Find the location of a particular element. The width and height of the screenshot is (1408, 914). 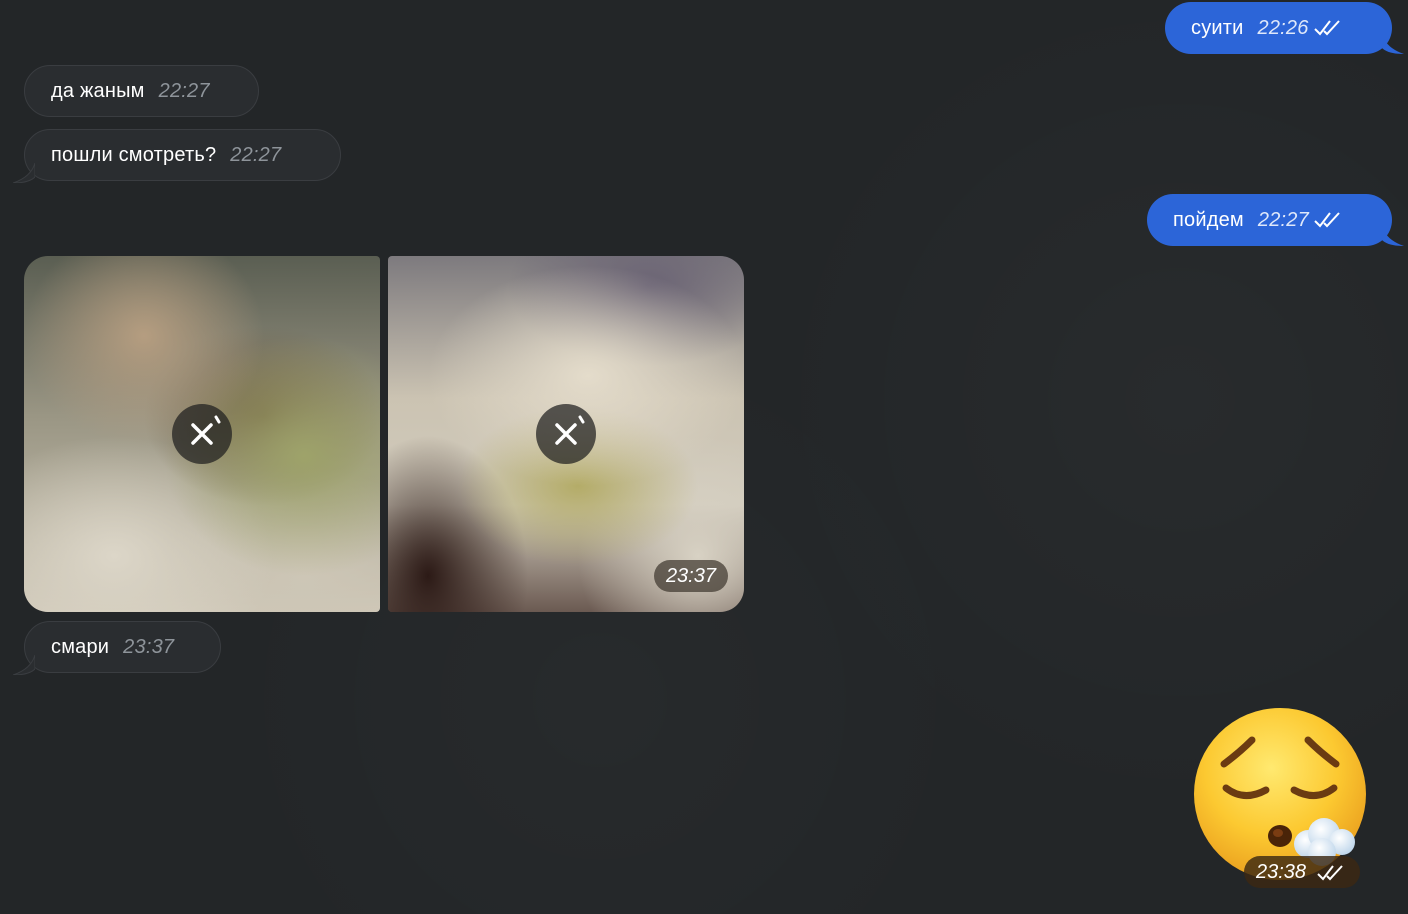

message-text: смари is located at coordinates (80, 646).